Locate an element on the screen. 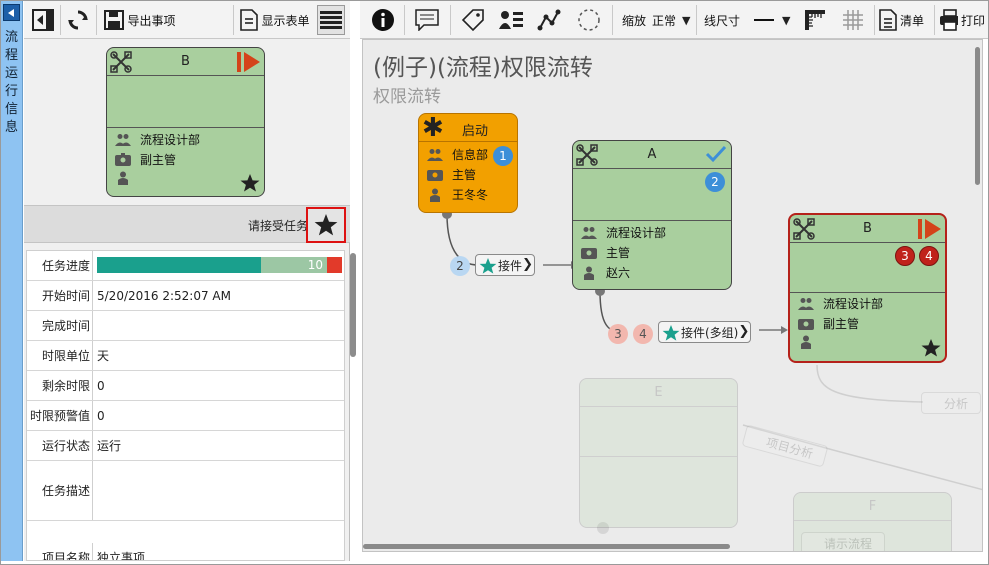  connect-button is located at coordinates (549, 20).